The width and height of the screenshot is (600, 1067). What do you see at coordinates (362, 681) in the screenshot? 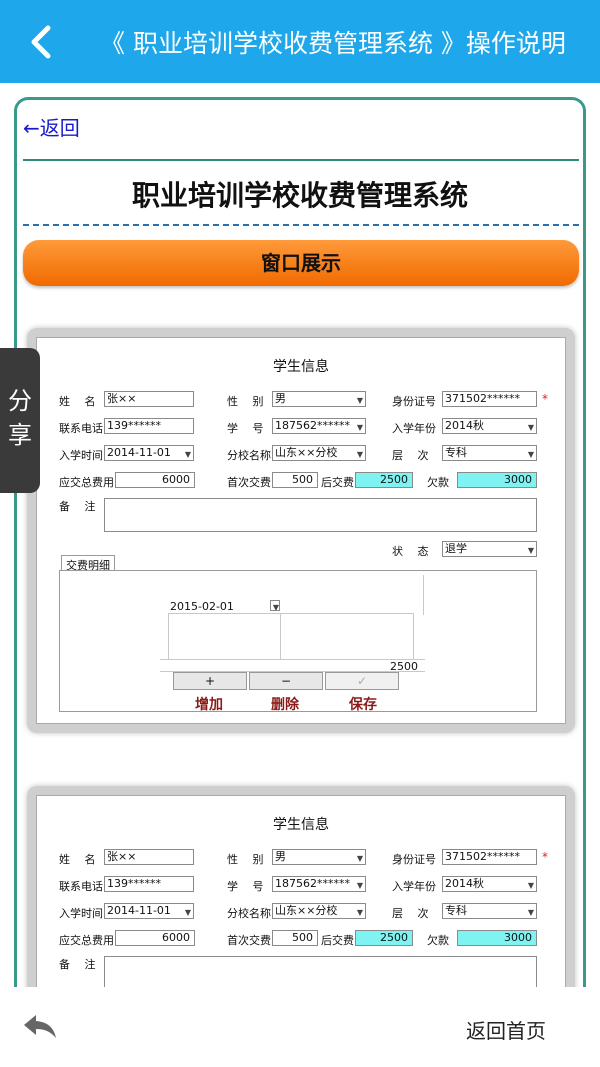
I see `save-button: ✓` at bounding box center [362, 681].